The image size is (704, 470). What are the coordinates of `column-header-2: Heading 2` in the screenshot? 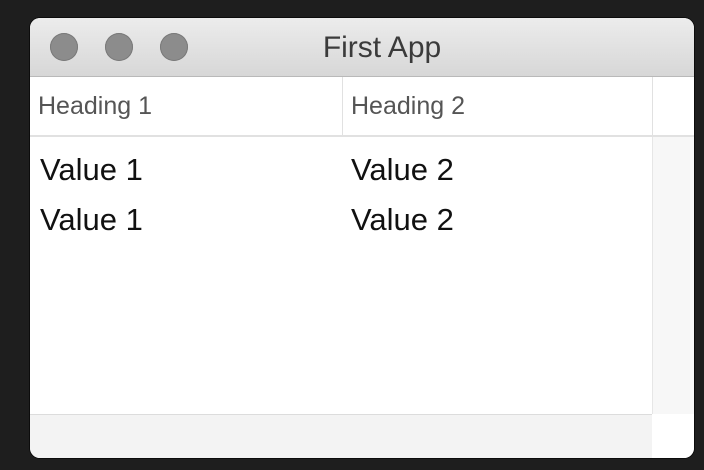 It's located at (497, 106).